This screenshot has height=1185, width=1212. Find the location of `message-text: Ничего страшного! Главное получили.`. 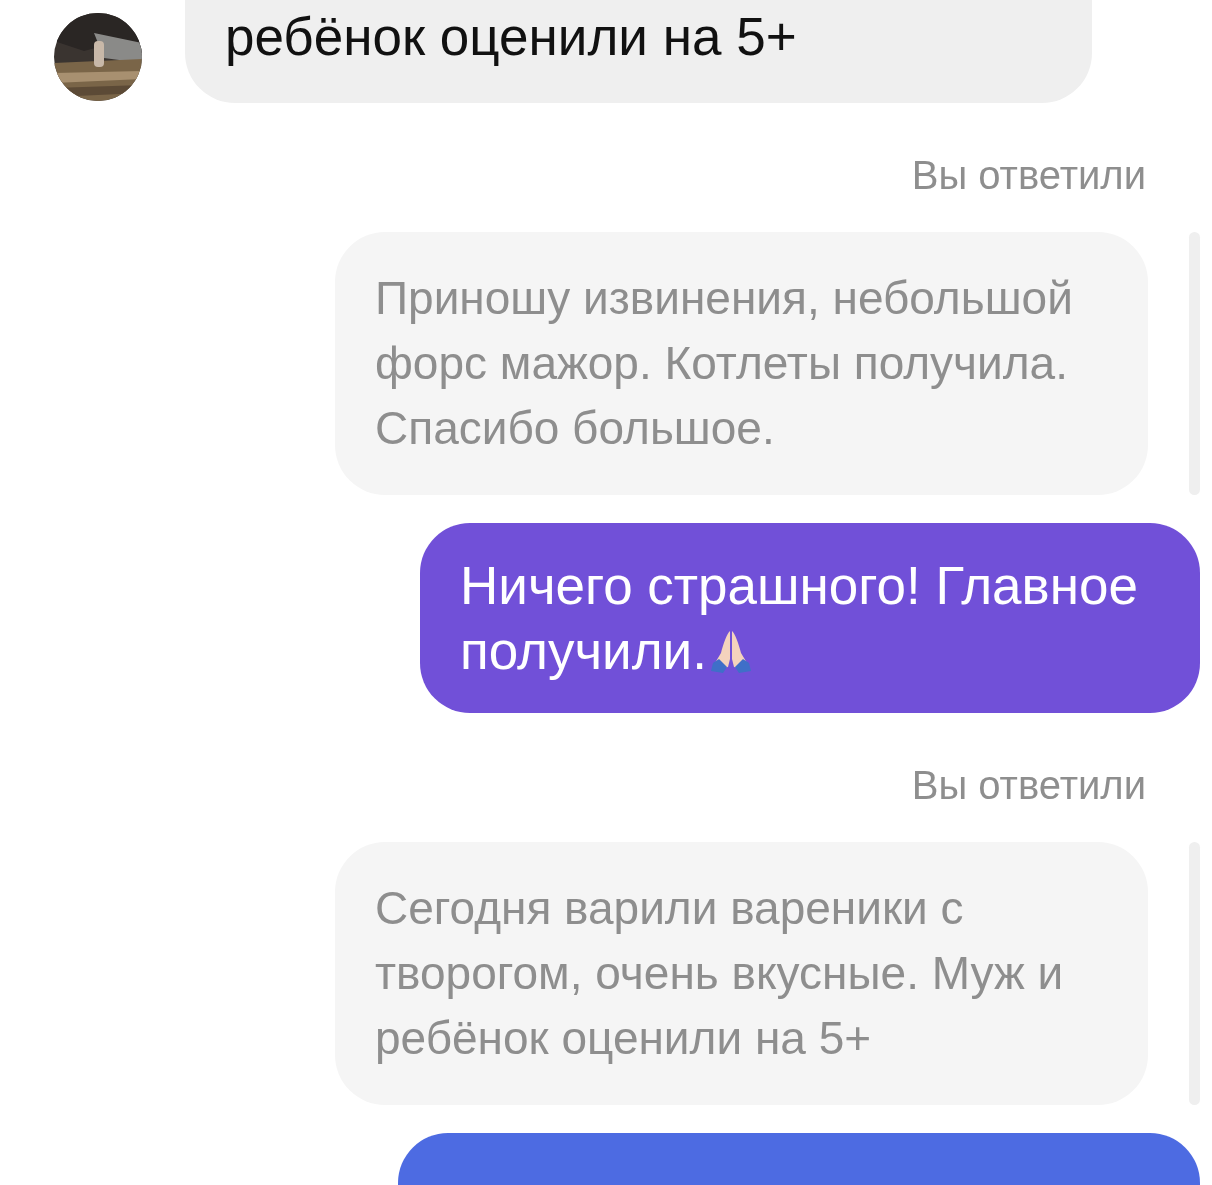

message-text: Ничего страшного! Главное получили. is located at coordinates (799, 618).